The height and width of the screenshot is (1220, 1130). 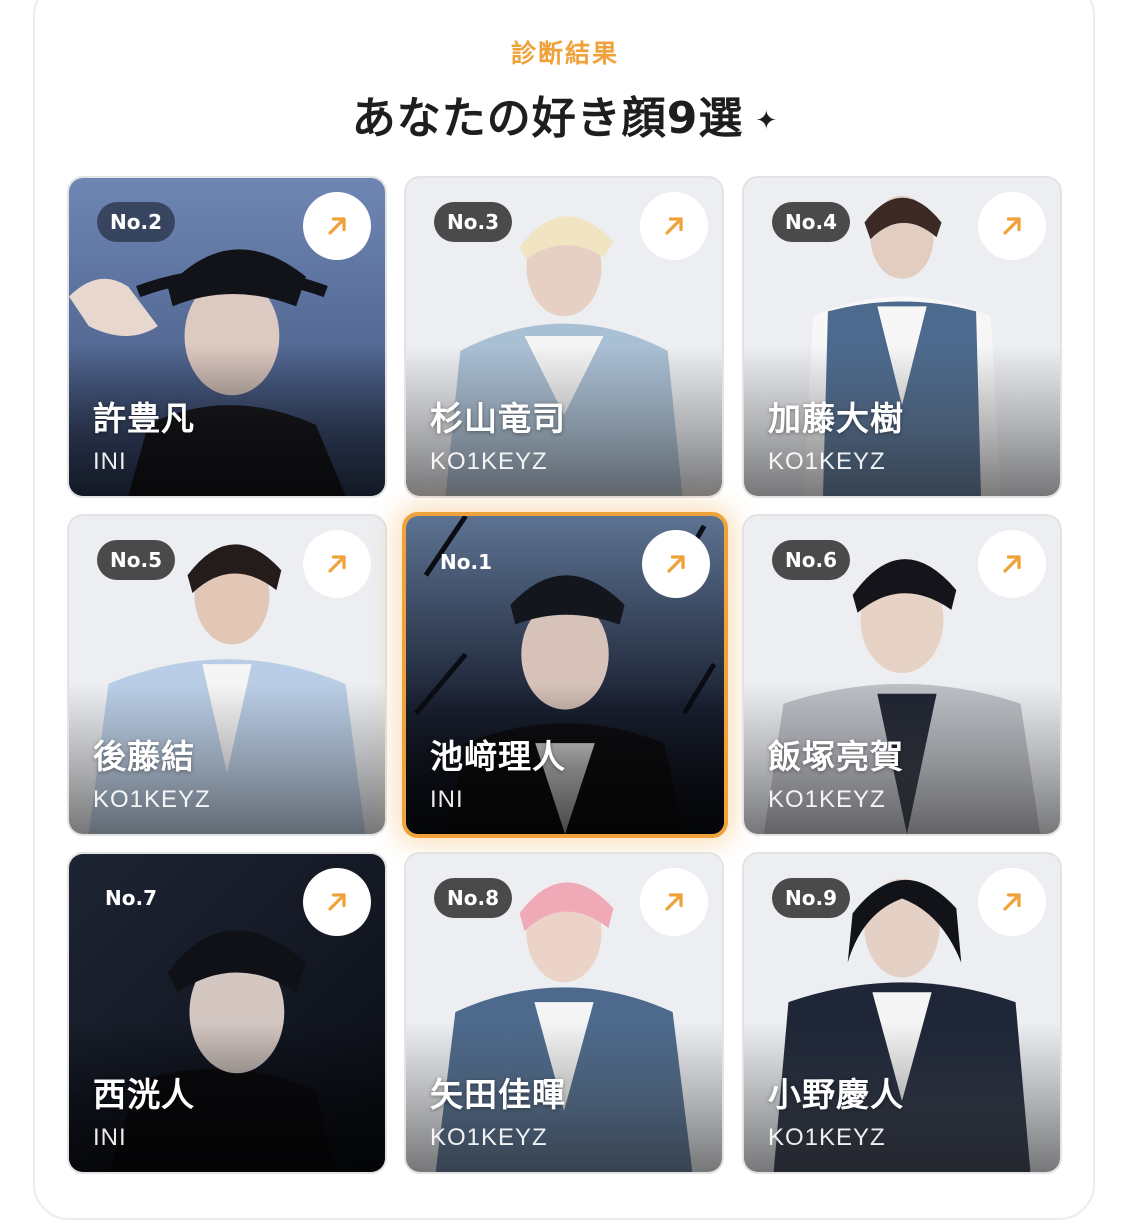 I want to click on member-card-rank-9: No.9 小野慶人 KO1KEYZ, so click(x=902, y=1013).